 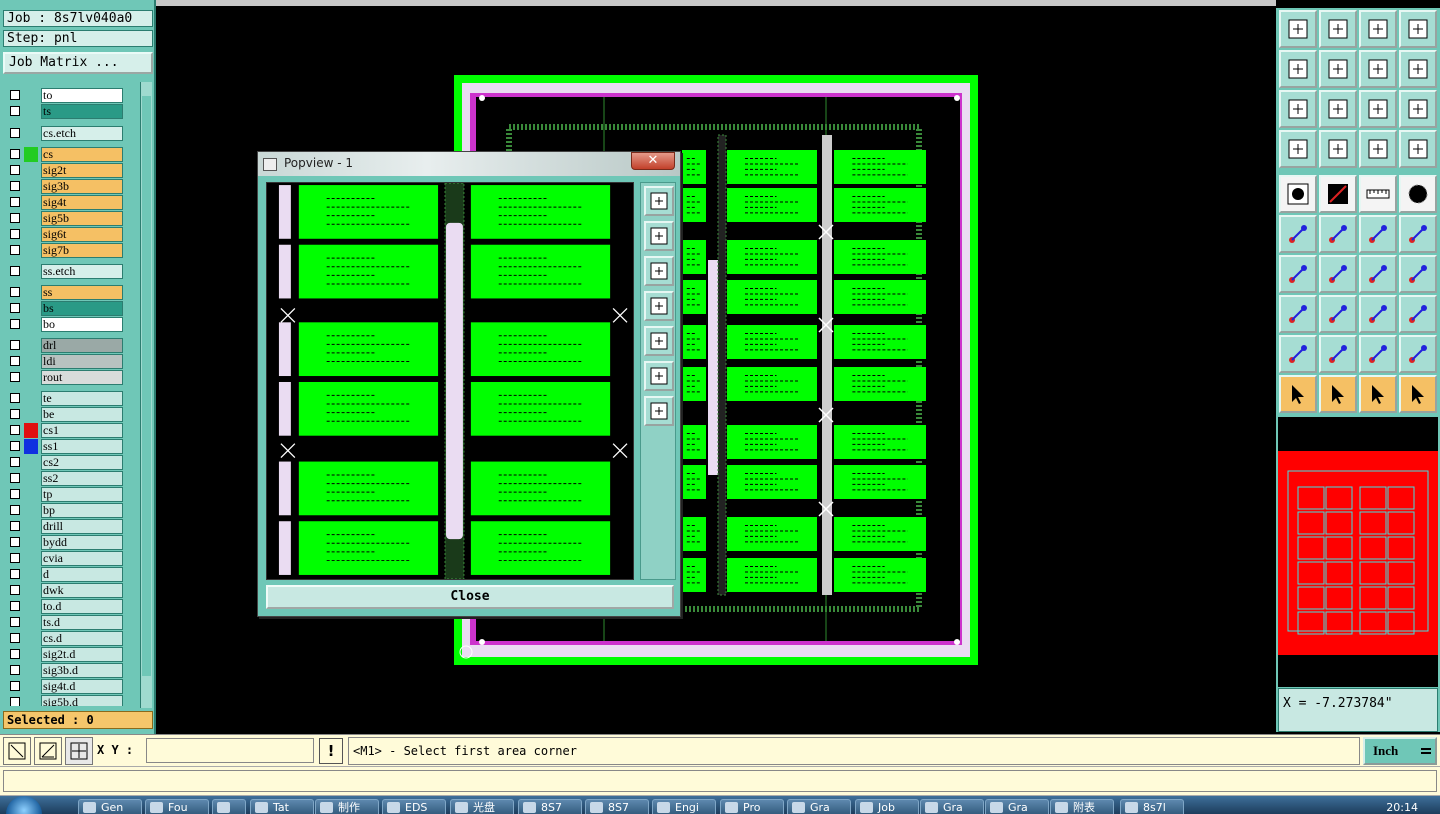 I want to click on layer-row: ldi, so click(x=65, y=361).